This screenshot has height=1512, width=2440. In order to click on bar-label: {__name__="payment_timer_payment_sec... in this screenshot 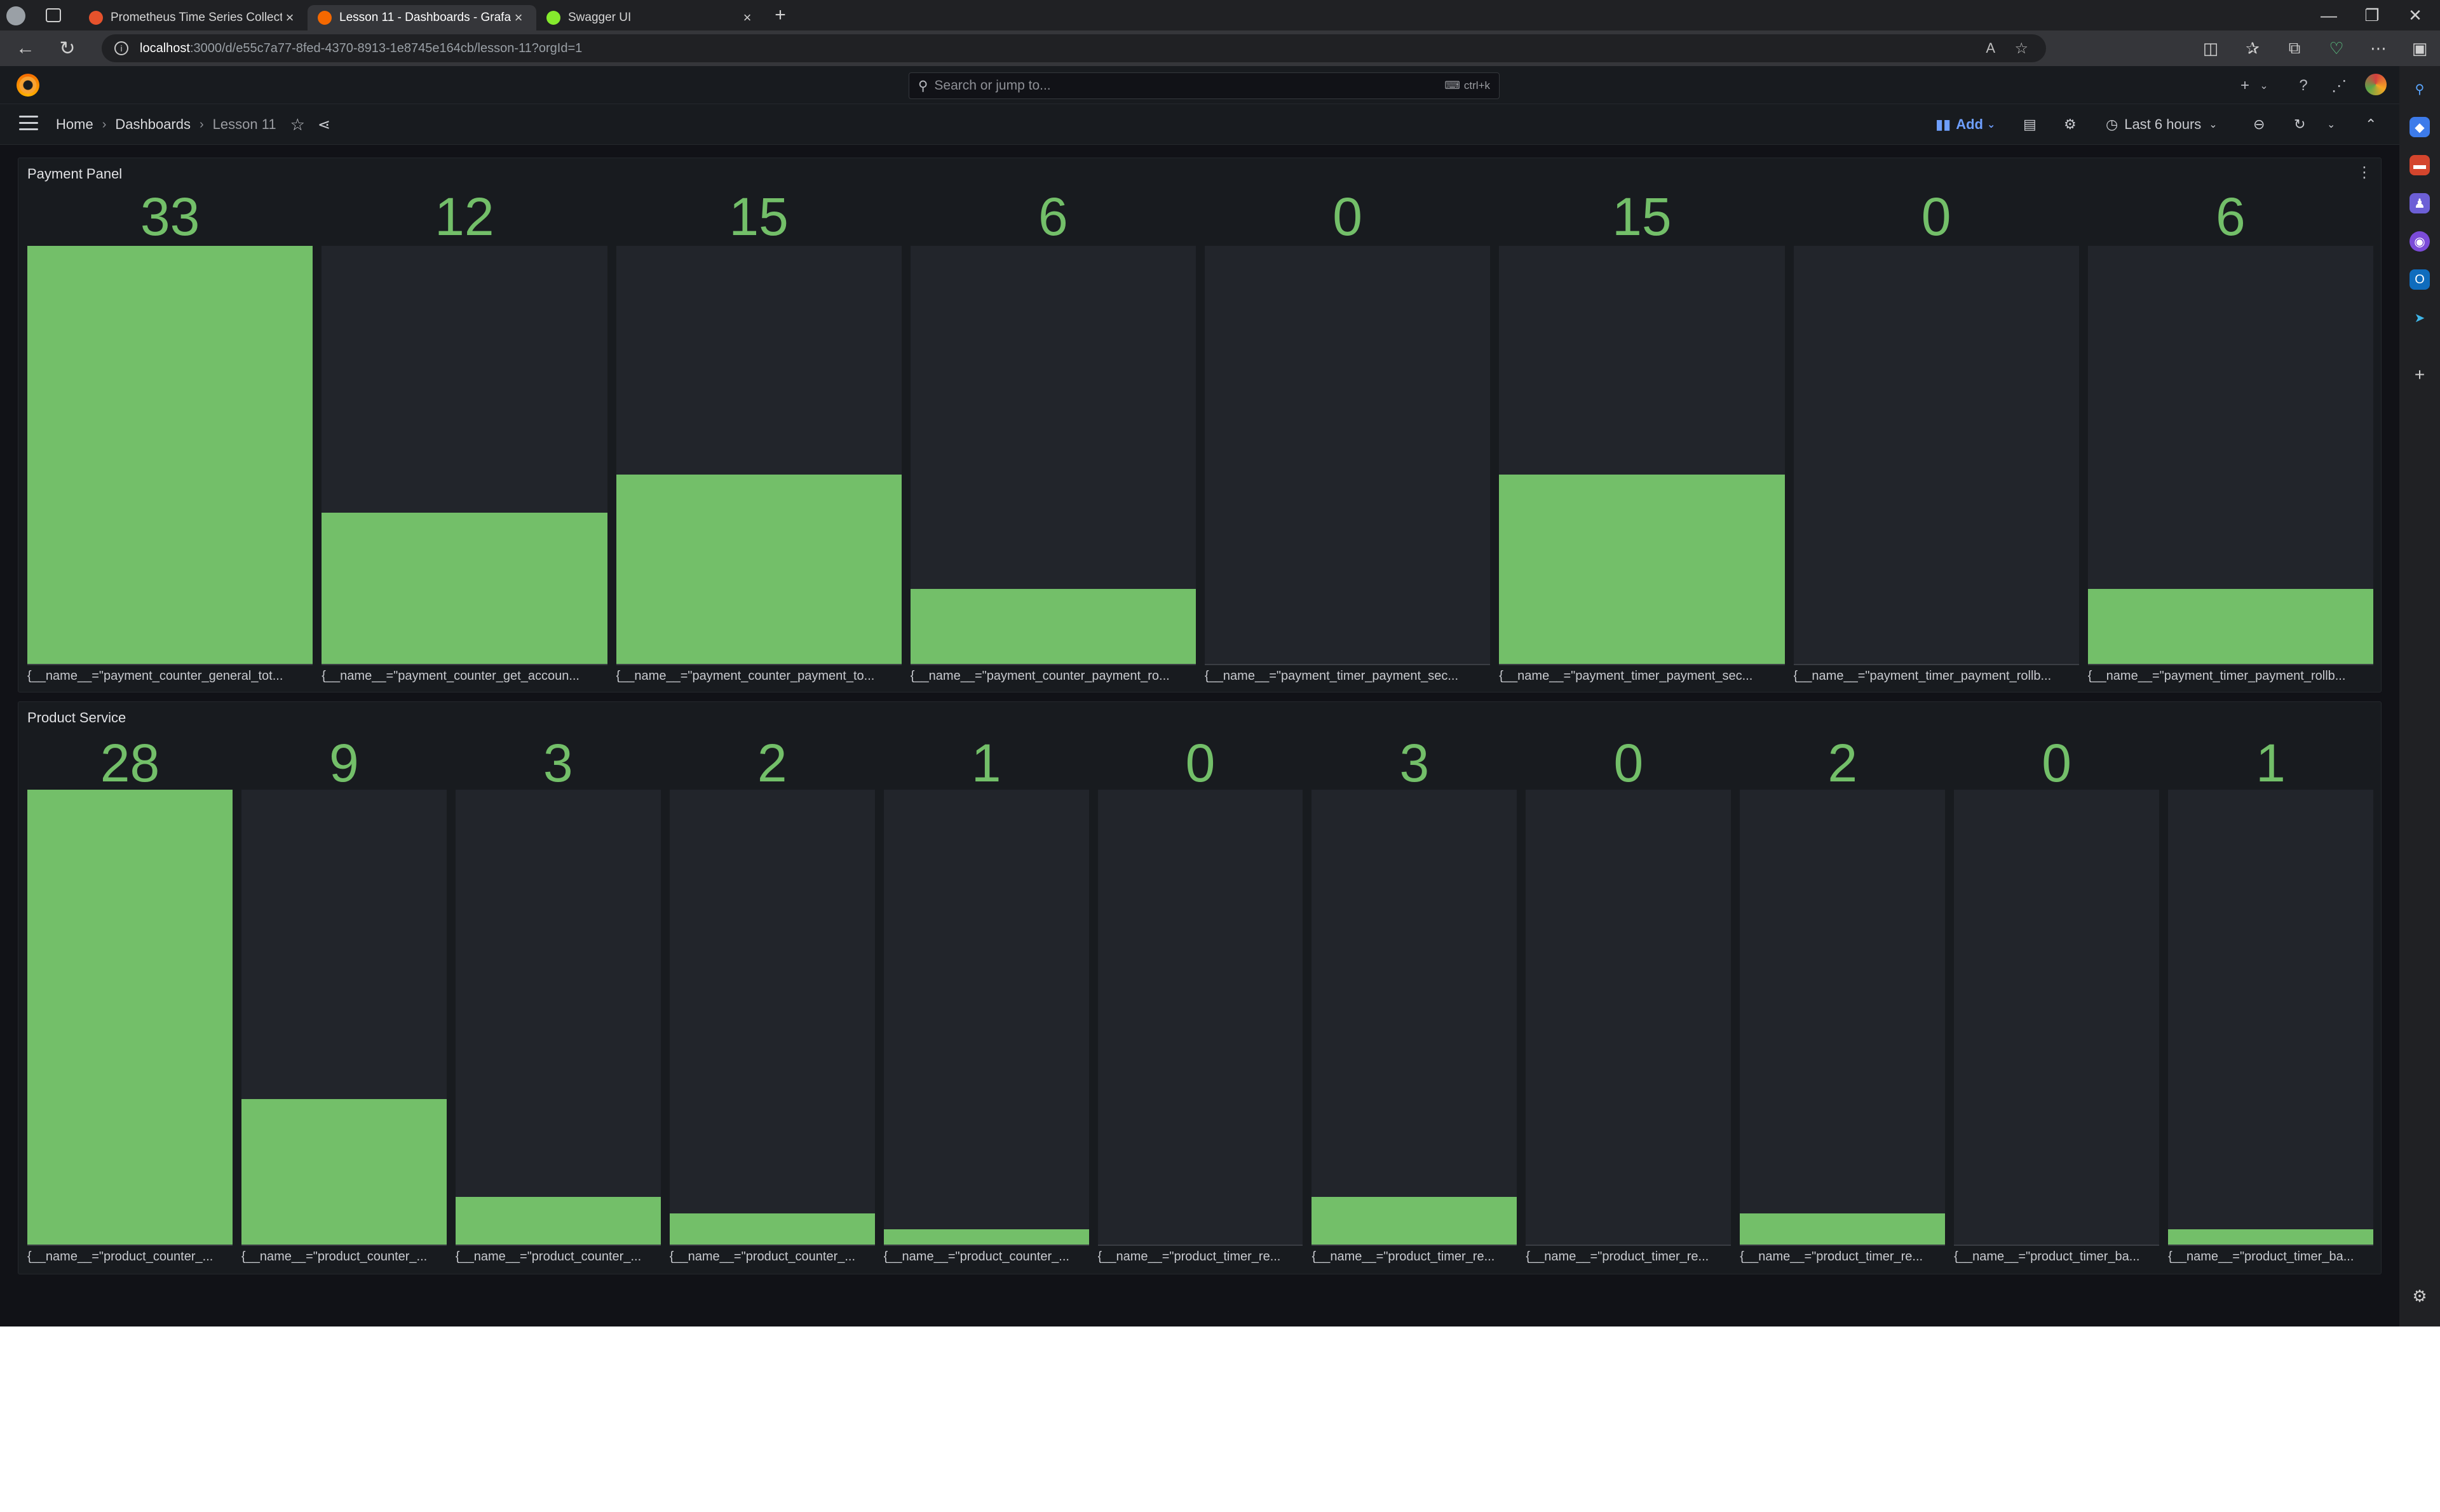, I will do `click(1626, 676)`.